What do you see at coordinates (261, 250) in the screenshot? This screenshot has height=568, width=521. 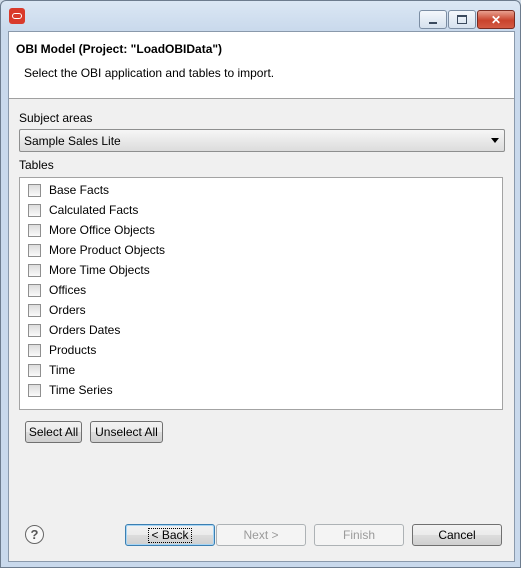 I see `table-row: More Product Objects` at bounding box center [261, 250].